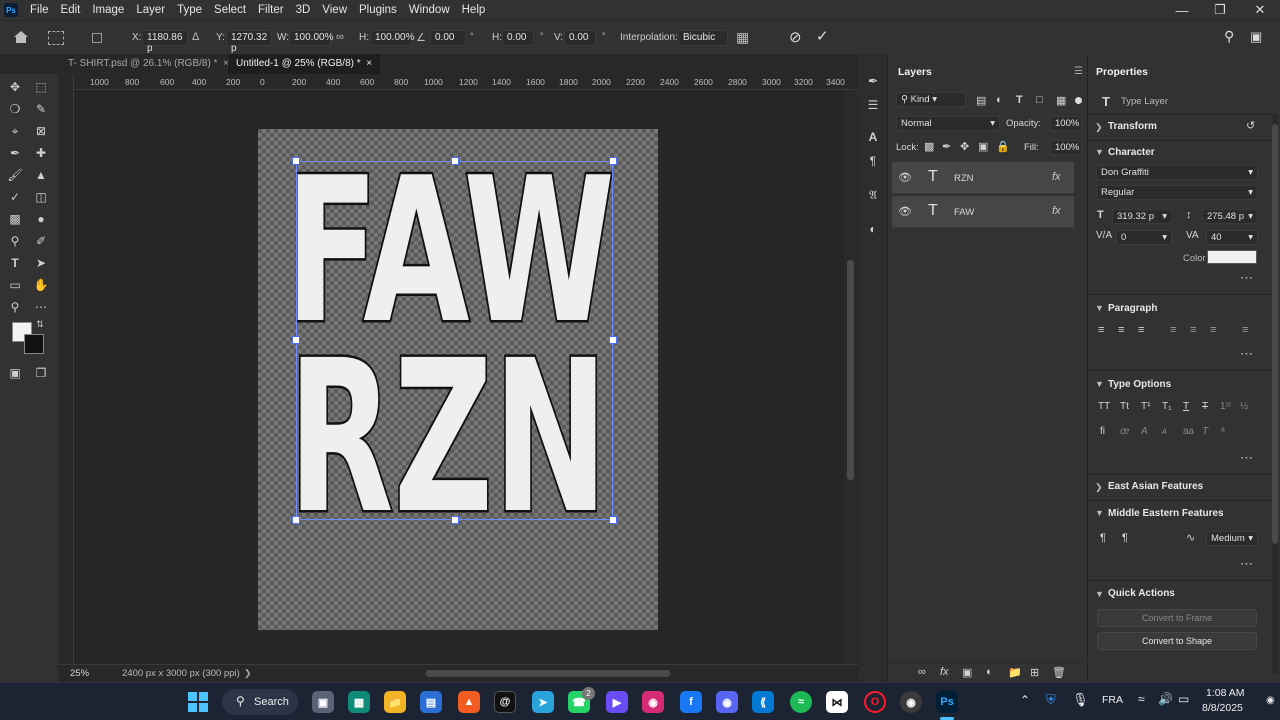  Describe the element at coordinates (1232, 237) in the screenshot. I see `tracking-field: 40 ▾` at that location.